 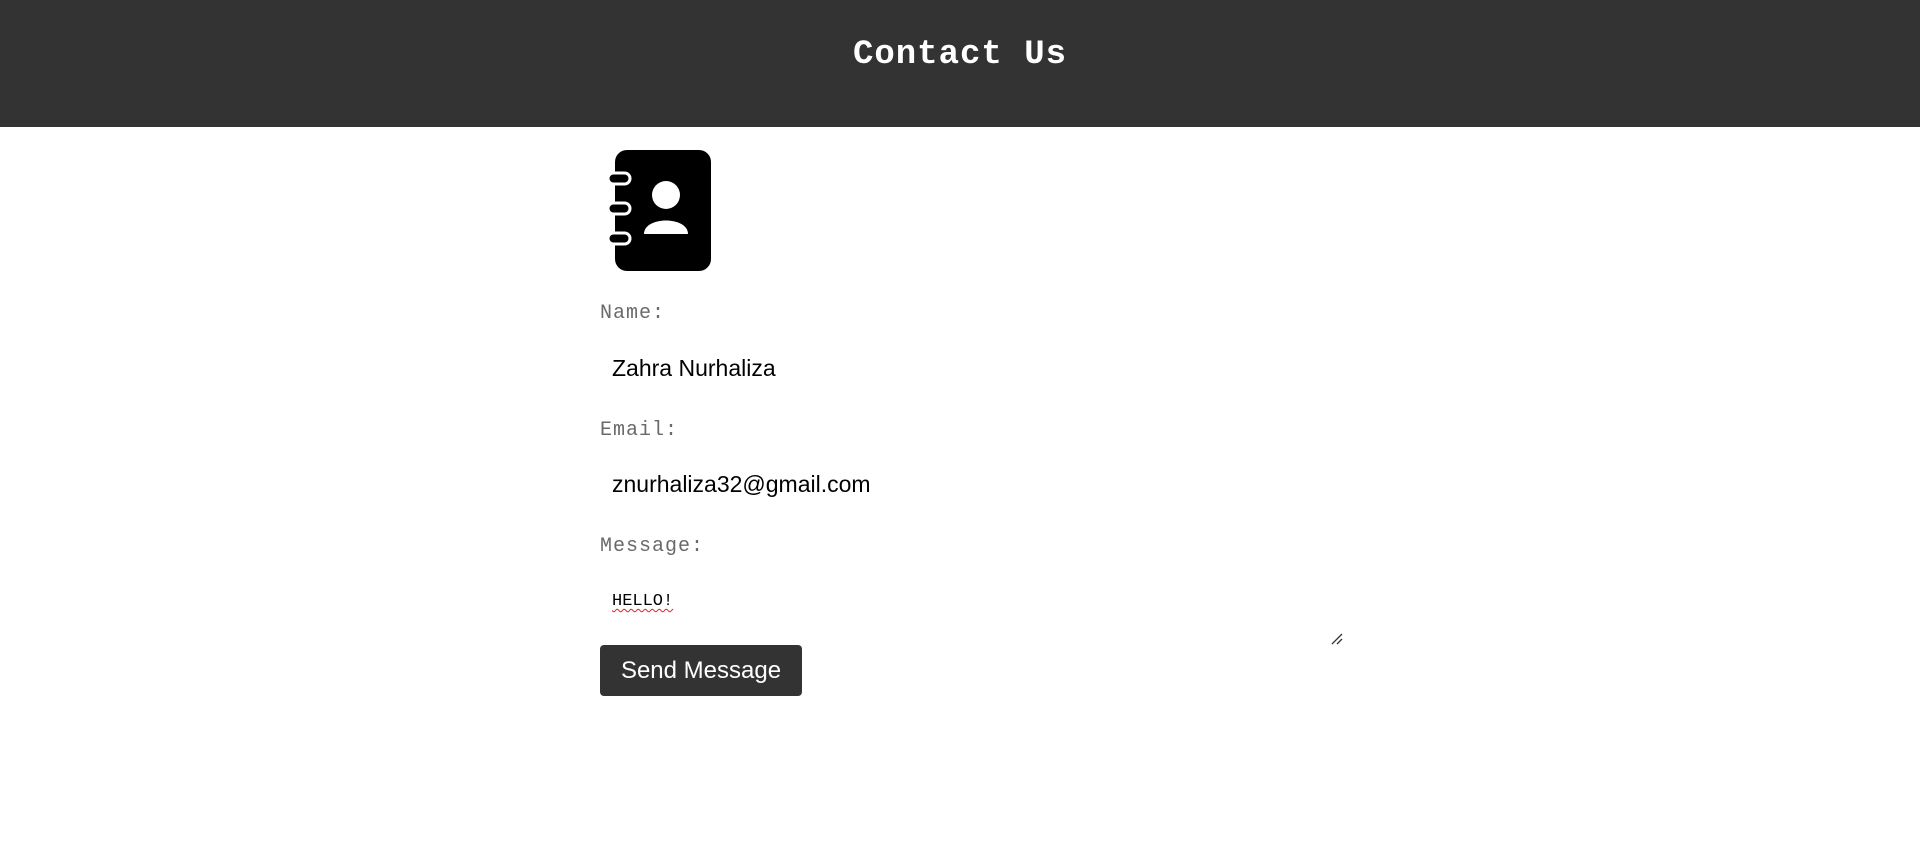 I want to click on email-input, so click(x=972, y=484).